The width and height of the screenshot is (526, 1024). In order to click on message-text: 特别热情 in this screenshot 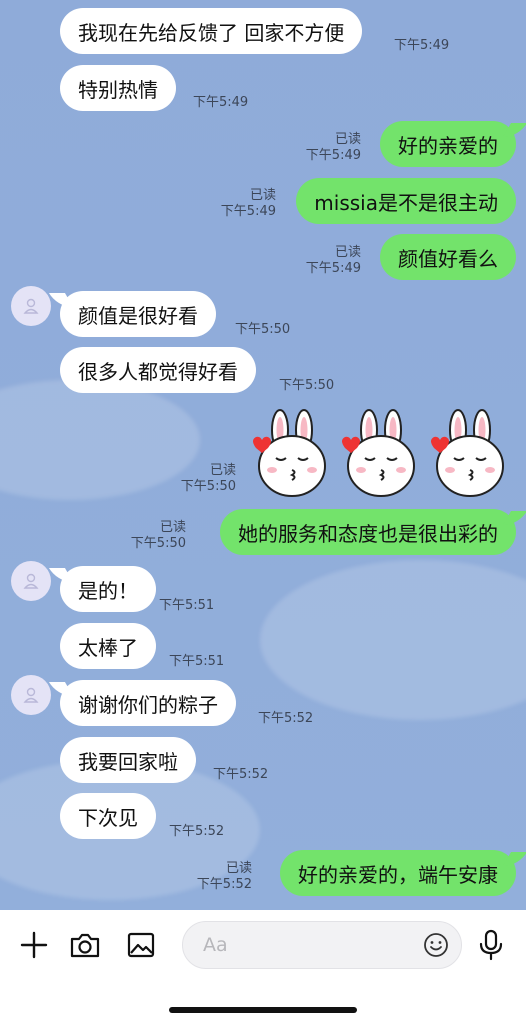, I will do `click(118, 89)`.